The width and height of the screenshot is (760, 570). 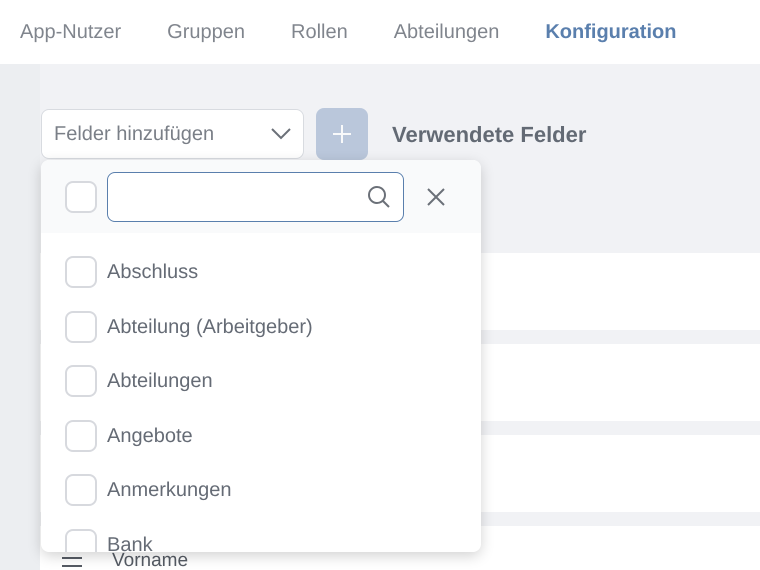 I want to click on section-heading: Verwendete Felder, so click(x=489, y=134).